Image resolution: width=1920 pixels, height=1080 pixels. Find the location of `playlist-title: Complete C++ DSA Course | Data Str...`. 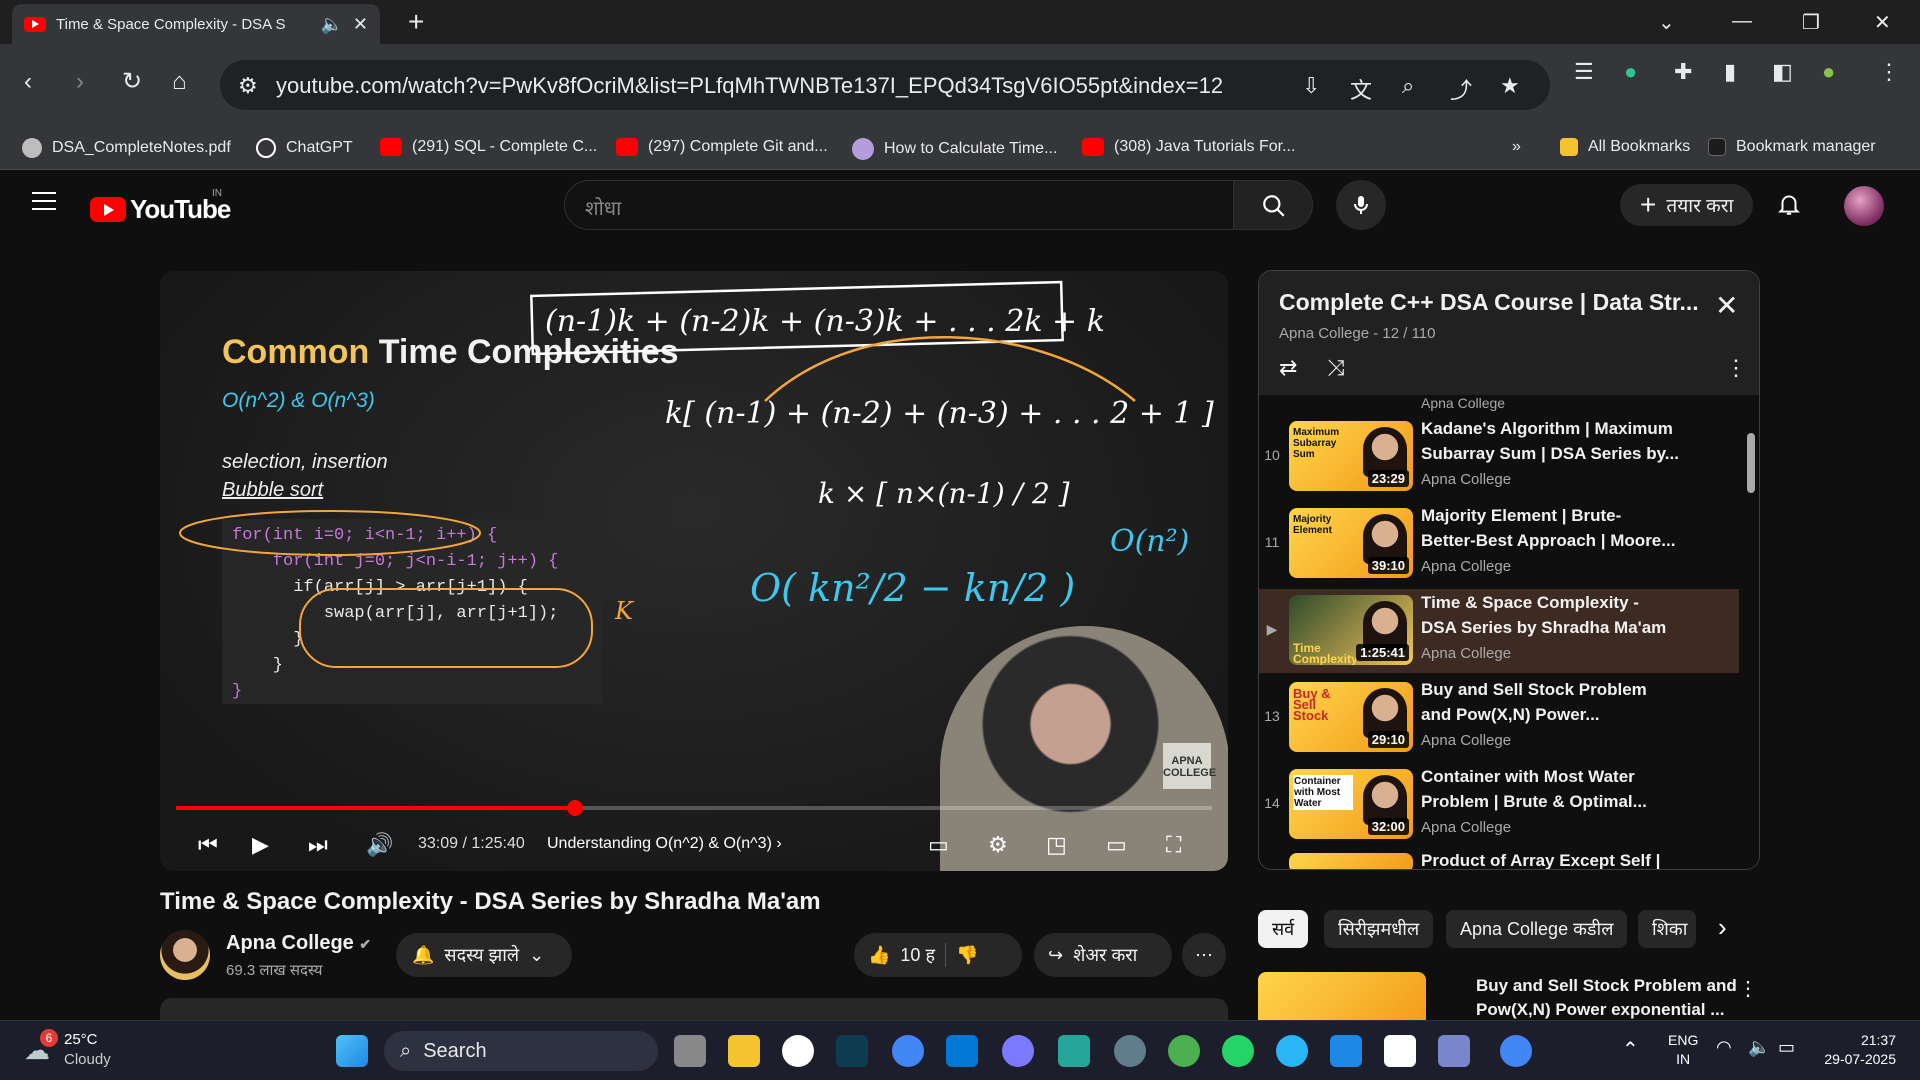

playlist-title: Complete C++ DSA Course | Data Str... is located at coordinates (1489, 302).